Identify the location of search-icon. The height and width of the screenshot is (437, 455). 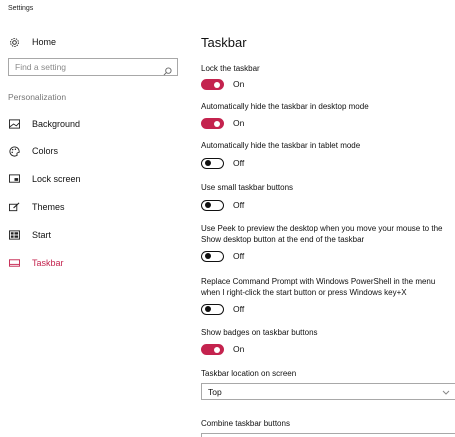
(167, 69).